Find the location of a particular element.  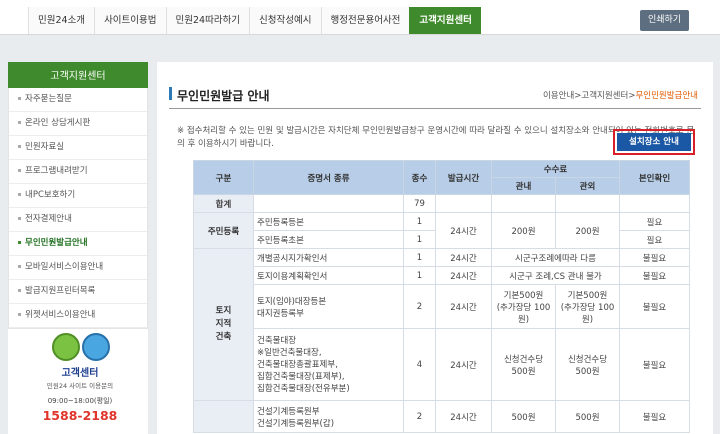

fee-out: 기본500원 (추가장당 100원) is located at coordinates (587, 306).